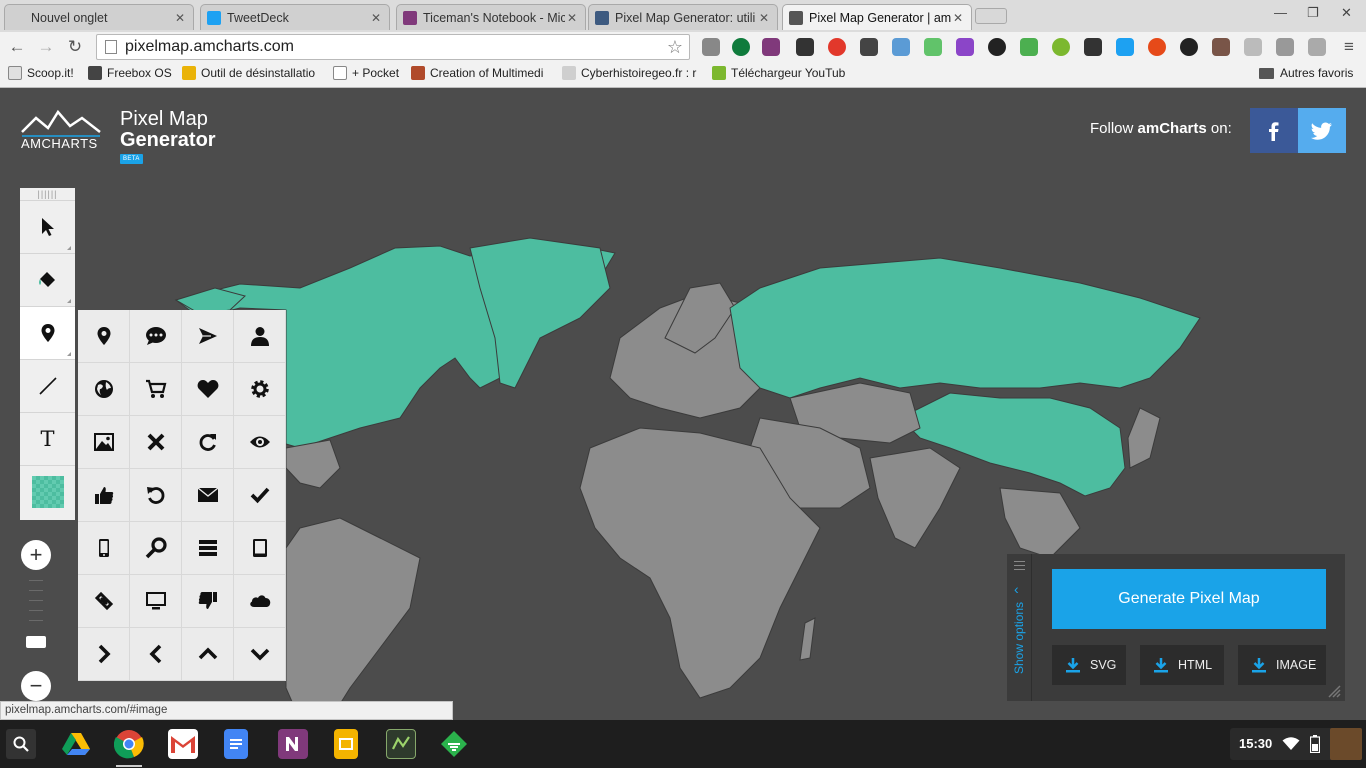  What do you see at coordinates (36, 642) in the screenshot?
I see `zoom-slider-handle` at bounding box center [36, 642].